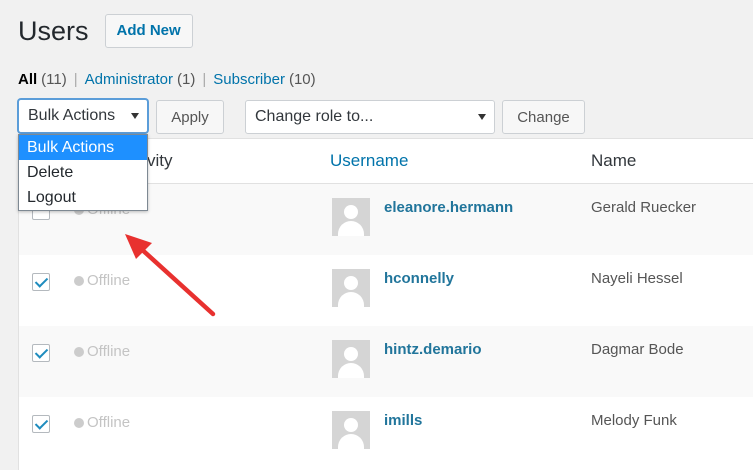 The image size is (753, 470). Describe the element at coordinates (249, 79) in the screenshot. I see `filter-subscriber: Subscriber` at that location.